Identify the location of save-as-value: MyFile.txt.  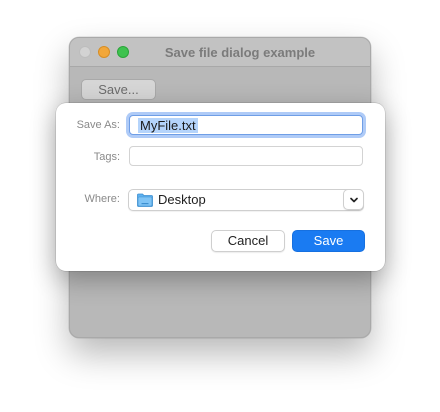
(168, 125).